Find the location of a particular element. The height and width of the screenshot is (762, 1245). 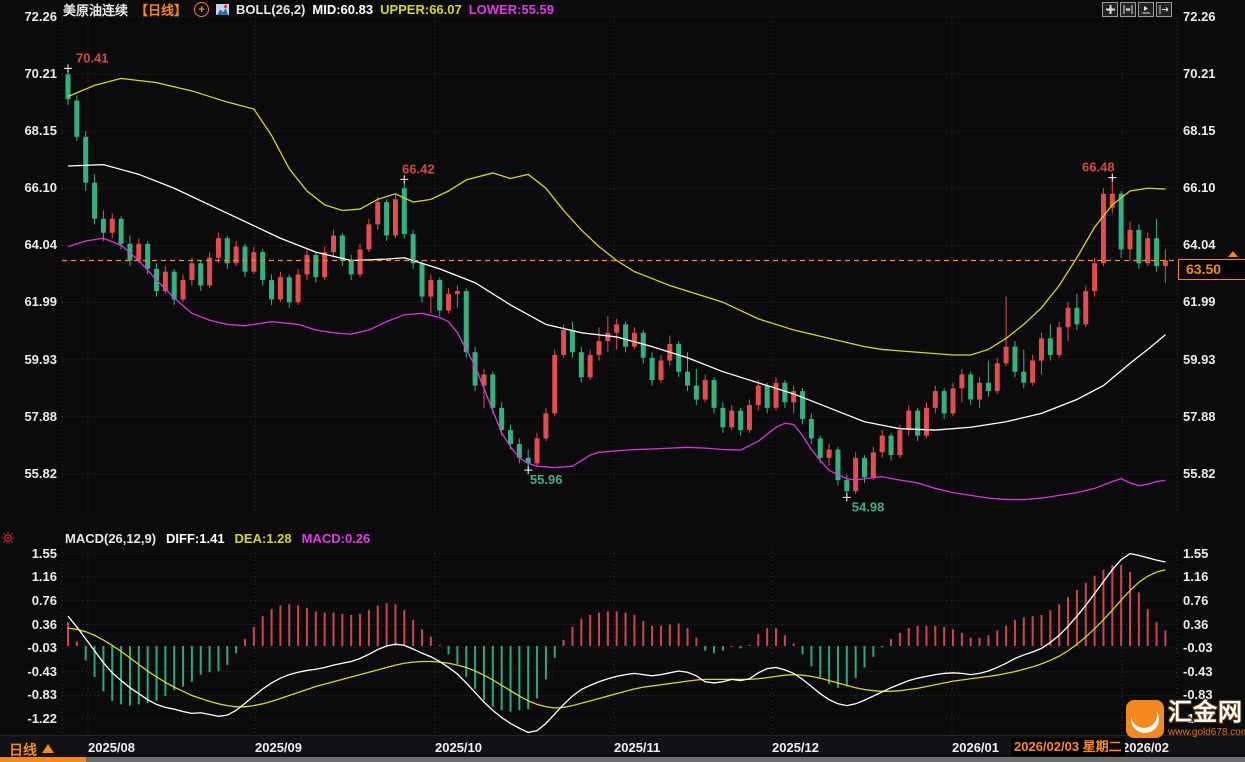

pan-right-icon is located at coordinates (1164, 9).